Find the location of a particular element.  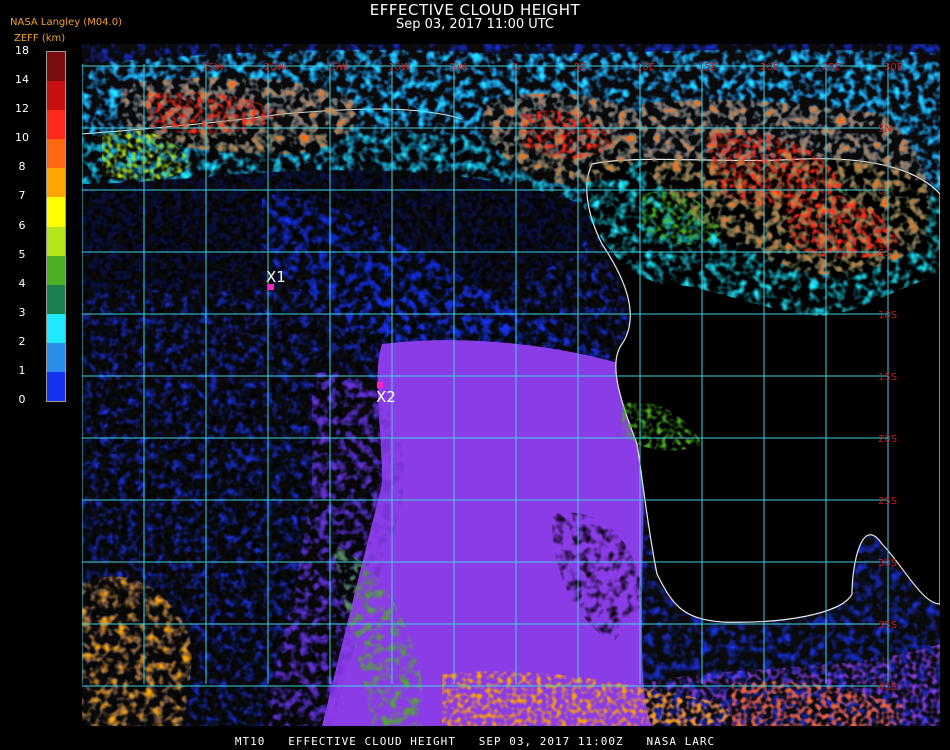

longitude-label: 25W is located at coordinates (213, 67).